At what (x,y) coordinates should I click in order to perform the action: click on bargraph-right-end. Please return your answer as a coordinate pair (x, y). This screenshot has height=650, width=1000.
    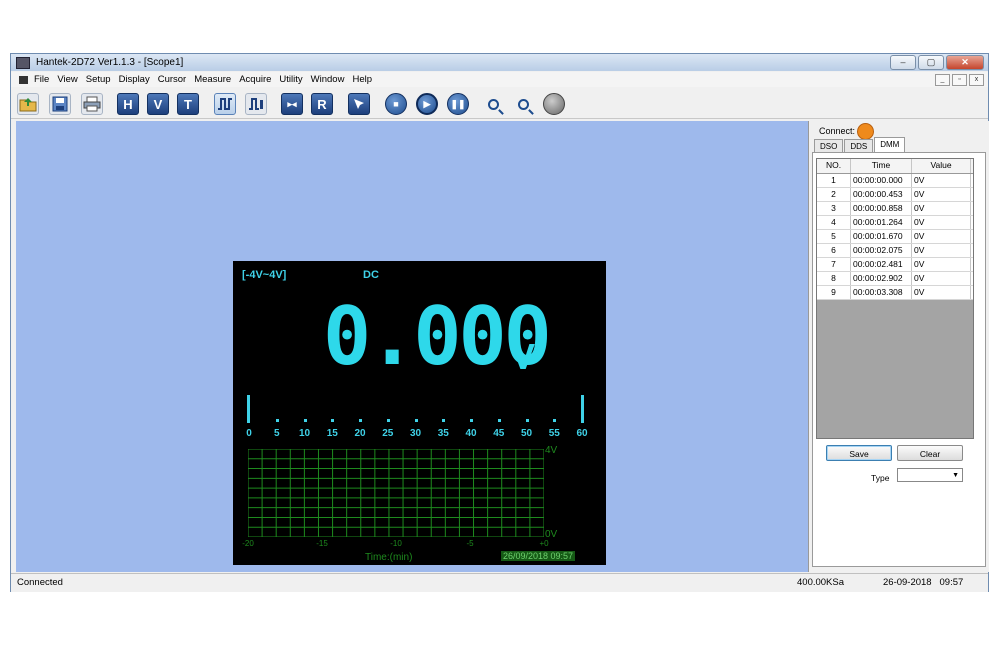
    Looking at the image, I should click on (582, 409).